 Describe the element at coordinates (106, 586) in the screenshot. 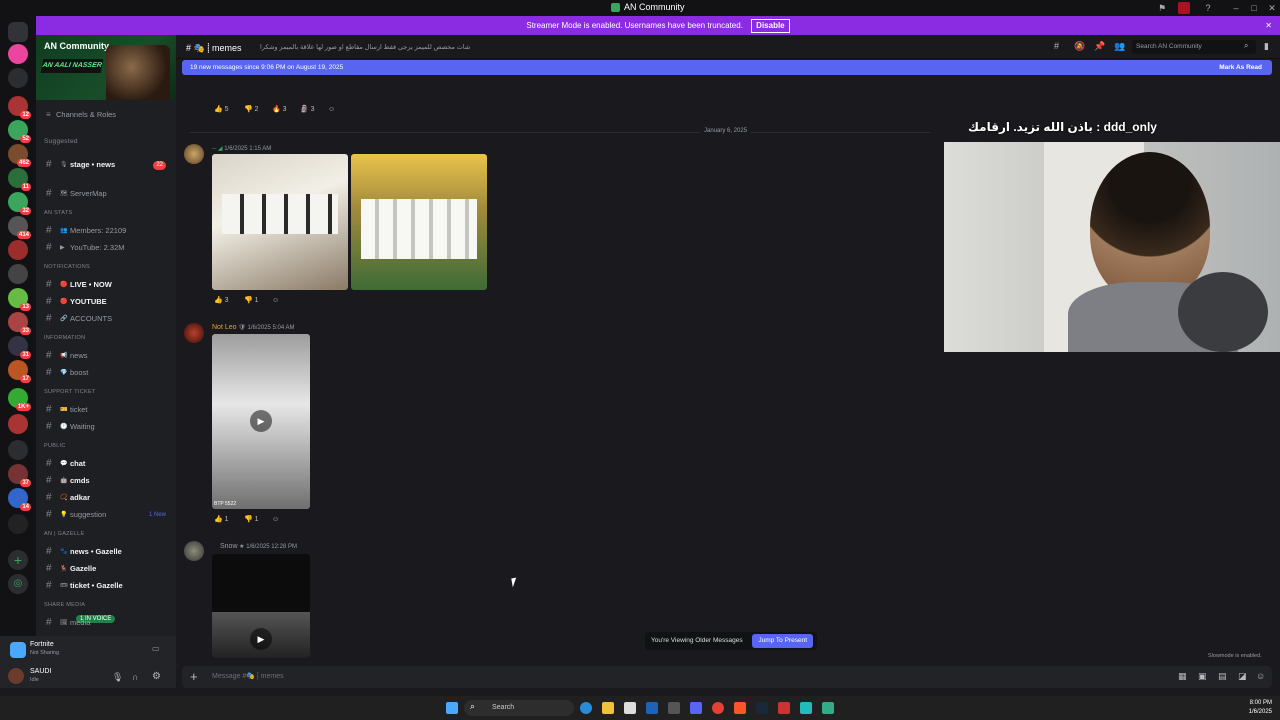

I see `sidebar-item-ticket-gazelle: # 🎟 ticket • Gazelle` at that location.